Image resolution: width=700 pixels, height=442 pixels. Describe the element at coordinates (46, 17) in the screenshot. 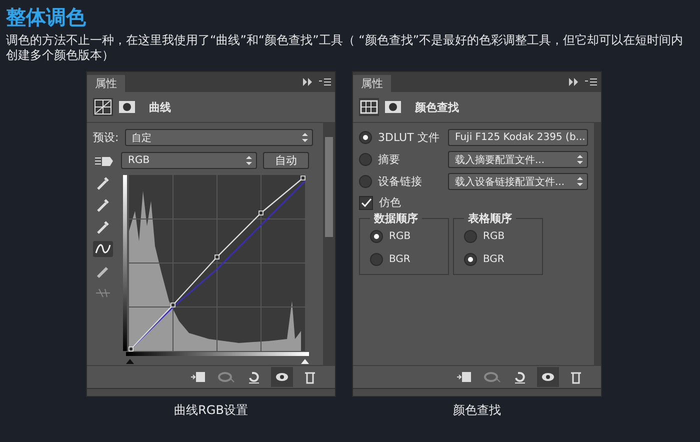

I see `page-heading: 整体调色` at that location.